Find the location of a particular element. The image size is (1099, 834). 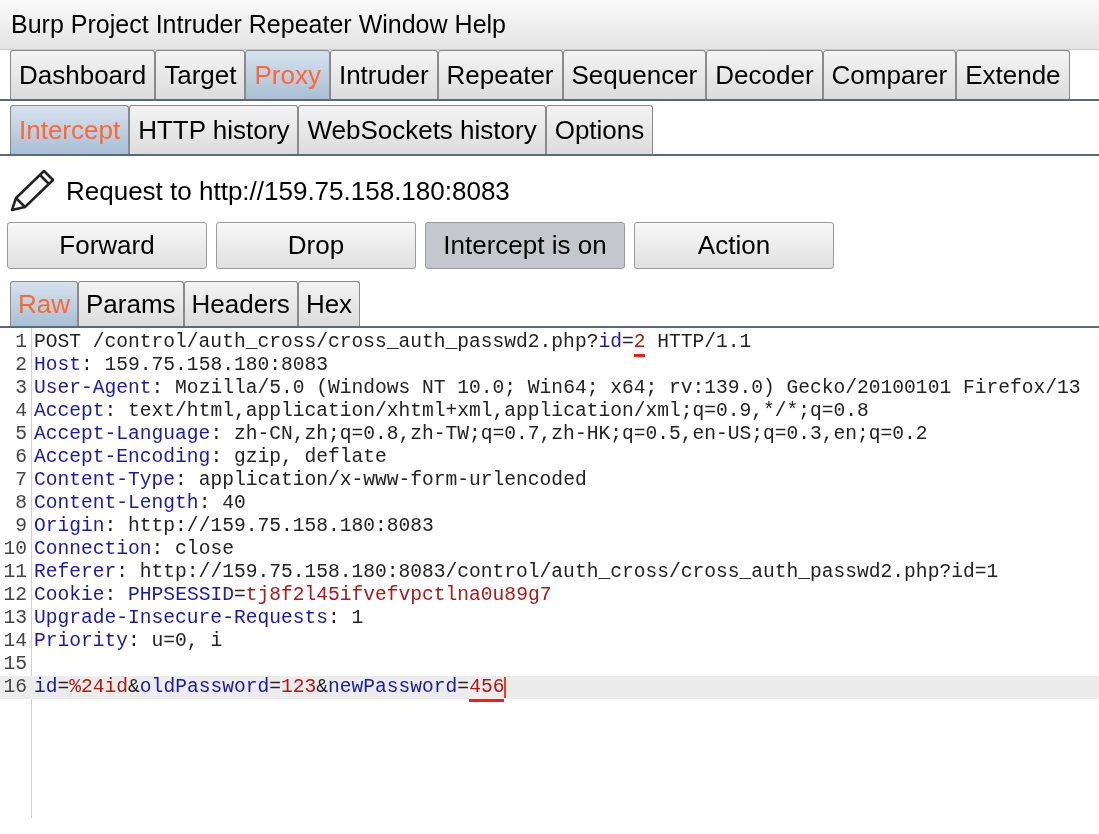

request-title: Request to http://159.75.158.180:8083 is located at coordinates (288, 191).